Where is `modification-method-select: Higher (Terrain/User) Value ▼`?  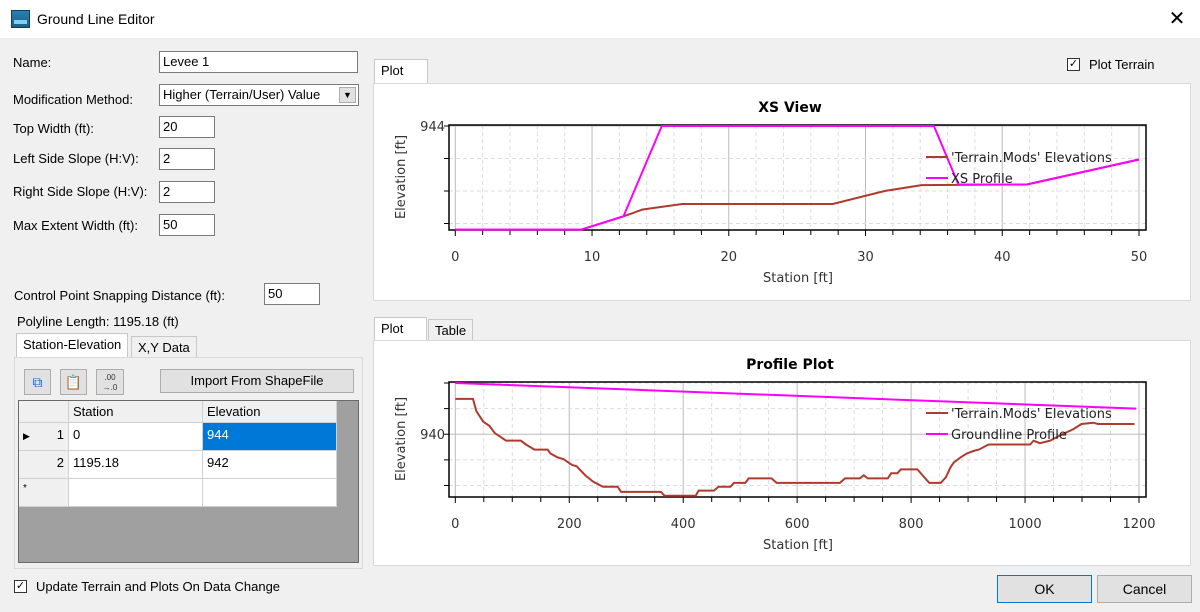
modification-method-select: Higher (Terrain/User) Value ▼ is located at coordinates (259, 95).